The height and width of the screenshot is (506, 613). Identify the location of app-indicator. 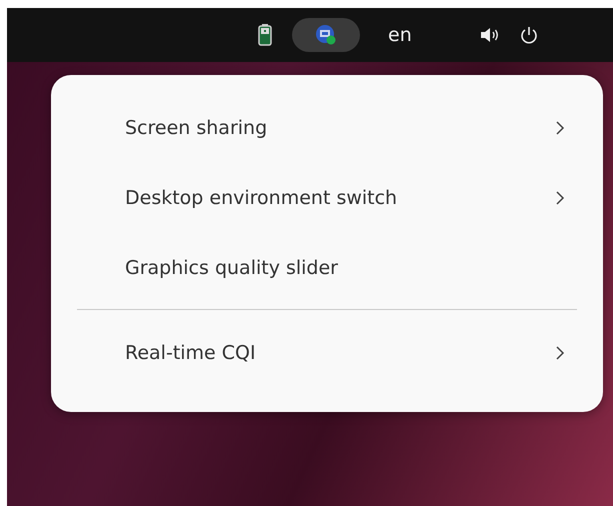
(326, 35).